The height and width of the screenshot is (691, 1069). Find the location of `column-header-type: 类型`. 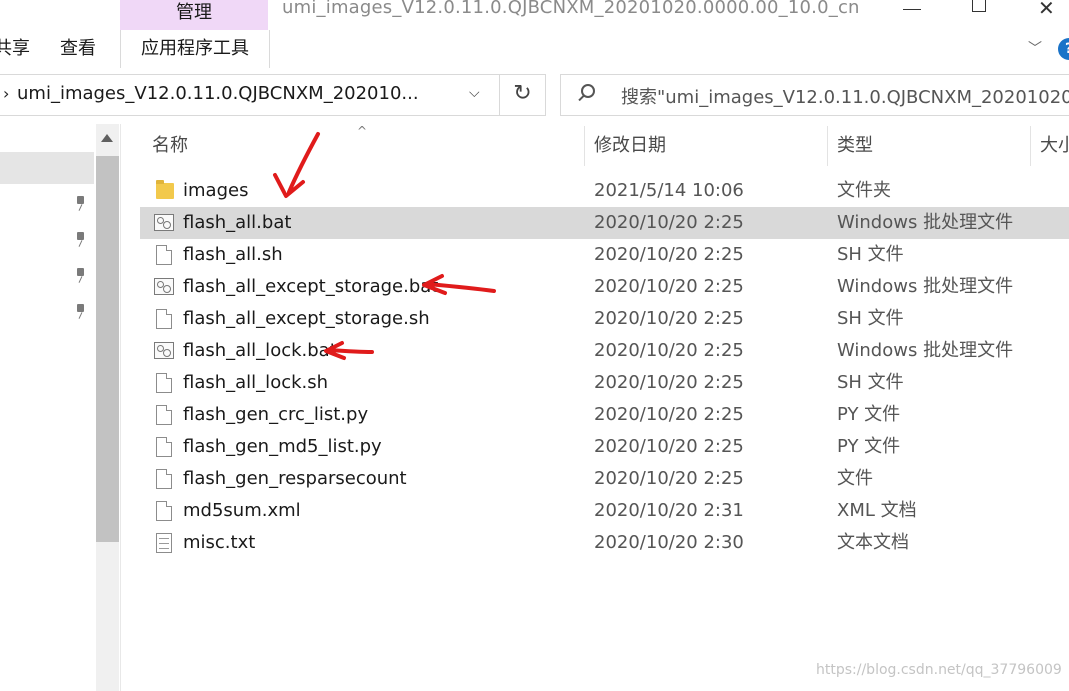

column-header-type: 类型 is located at coordinates (855, 146).